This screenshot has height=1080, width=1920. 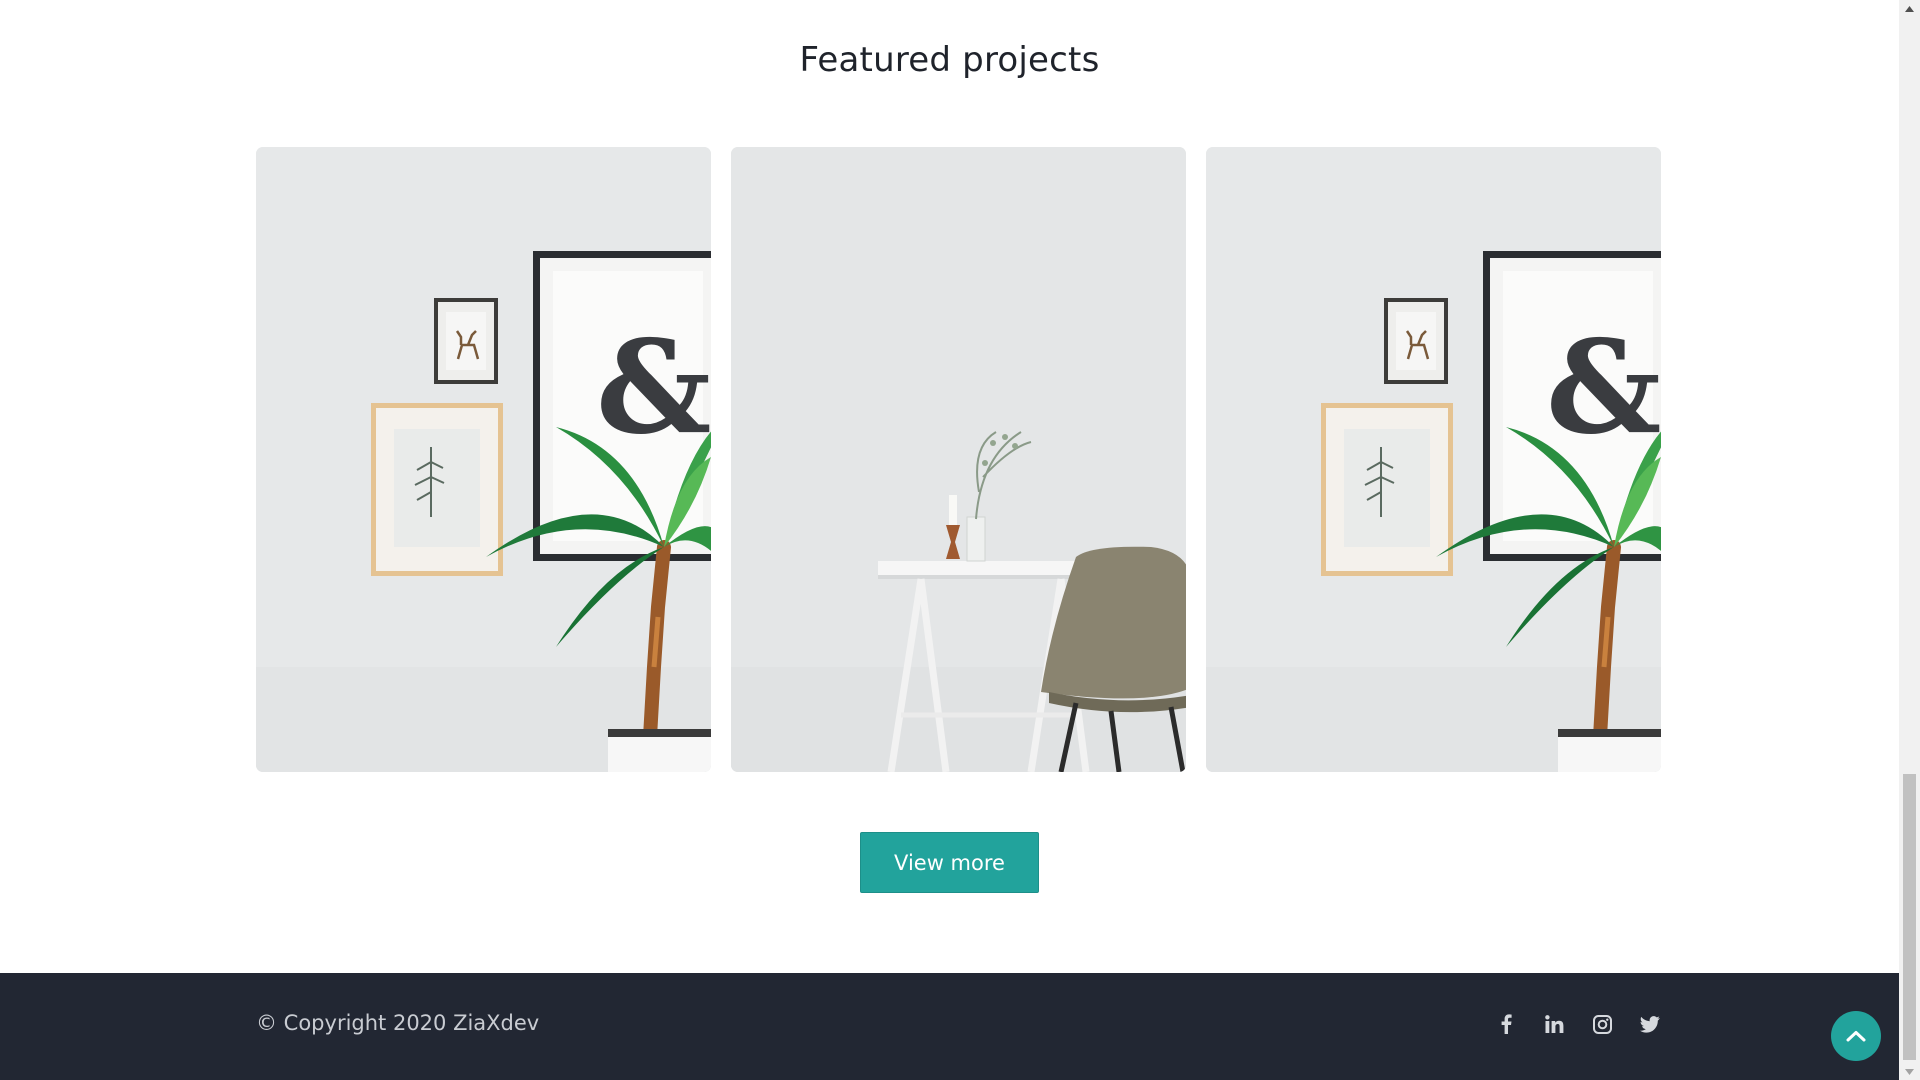 I want to click on instagram-icon, so click(x=1602, y=1024).